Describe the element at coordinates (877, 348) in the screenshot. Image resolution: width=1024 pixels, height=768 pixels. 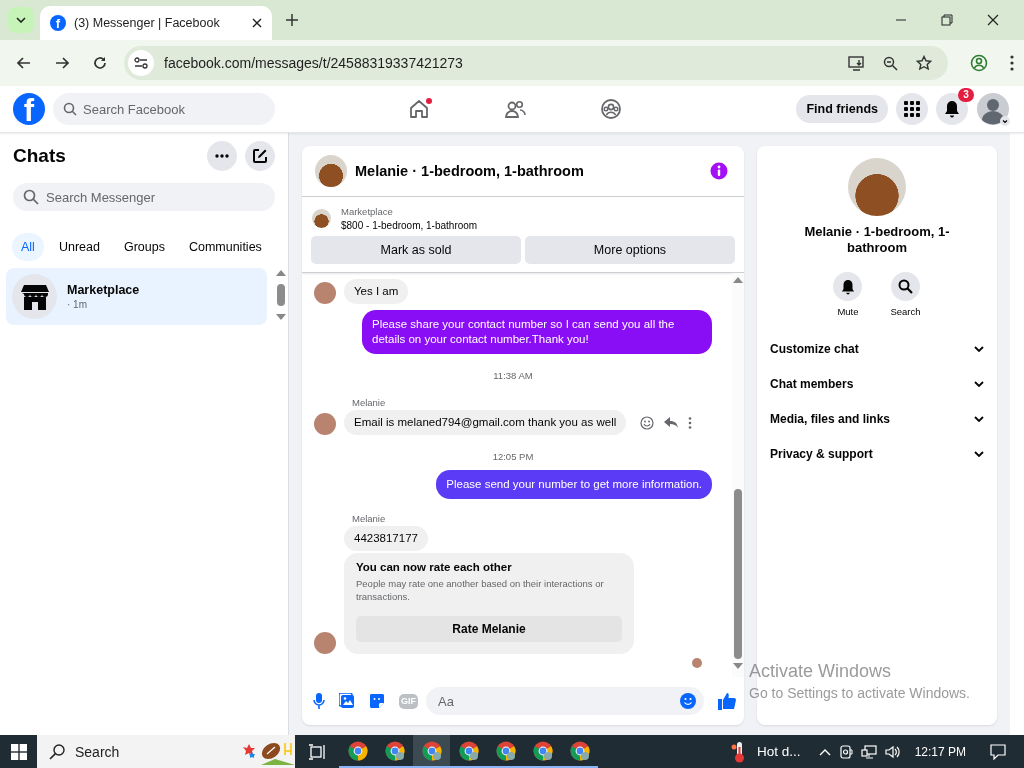
I see `settings-section: Customize chat` at that location.